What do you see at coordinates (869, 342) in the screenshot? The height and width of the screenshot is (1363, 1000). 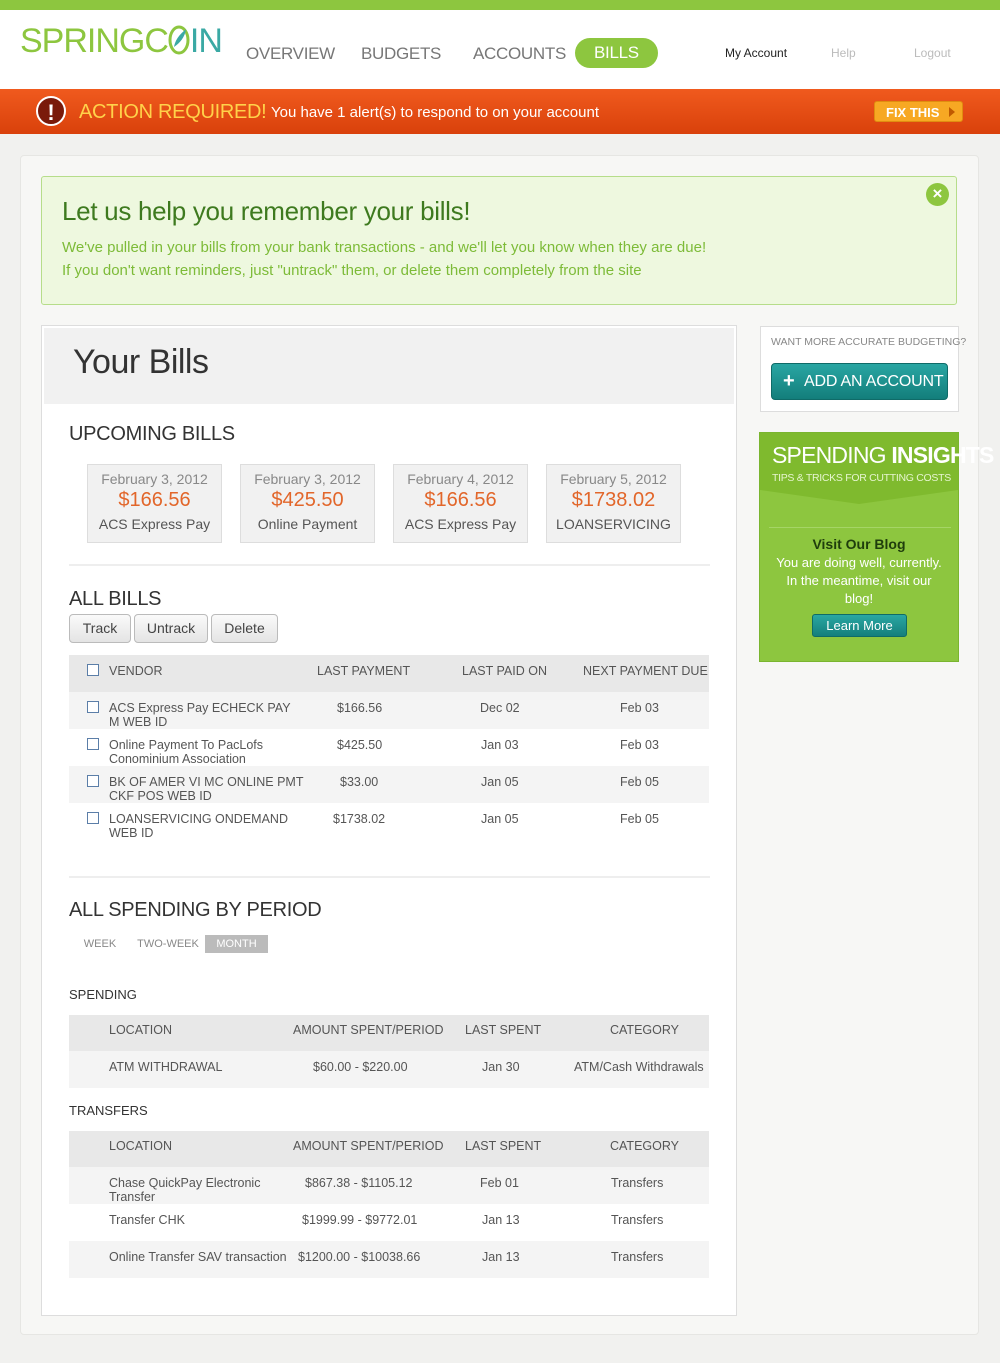 I see `budgeting-prompt: WANT MORE ACCURATE BUDGETING?` at bounding box center [869, 342].